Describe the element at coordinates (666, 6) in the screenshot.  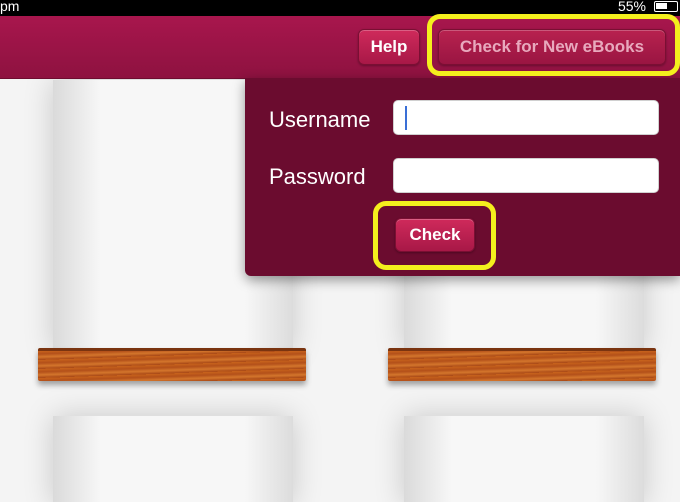
I see `battery-icon` at that location.